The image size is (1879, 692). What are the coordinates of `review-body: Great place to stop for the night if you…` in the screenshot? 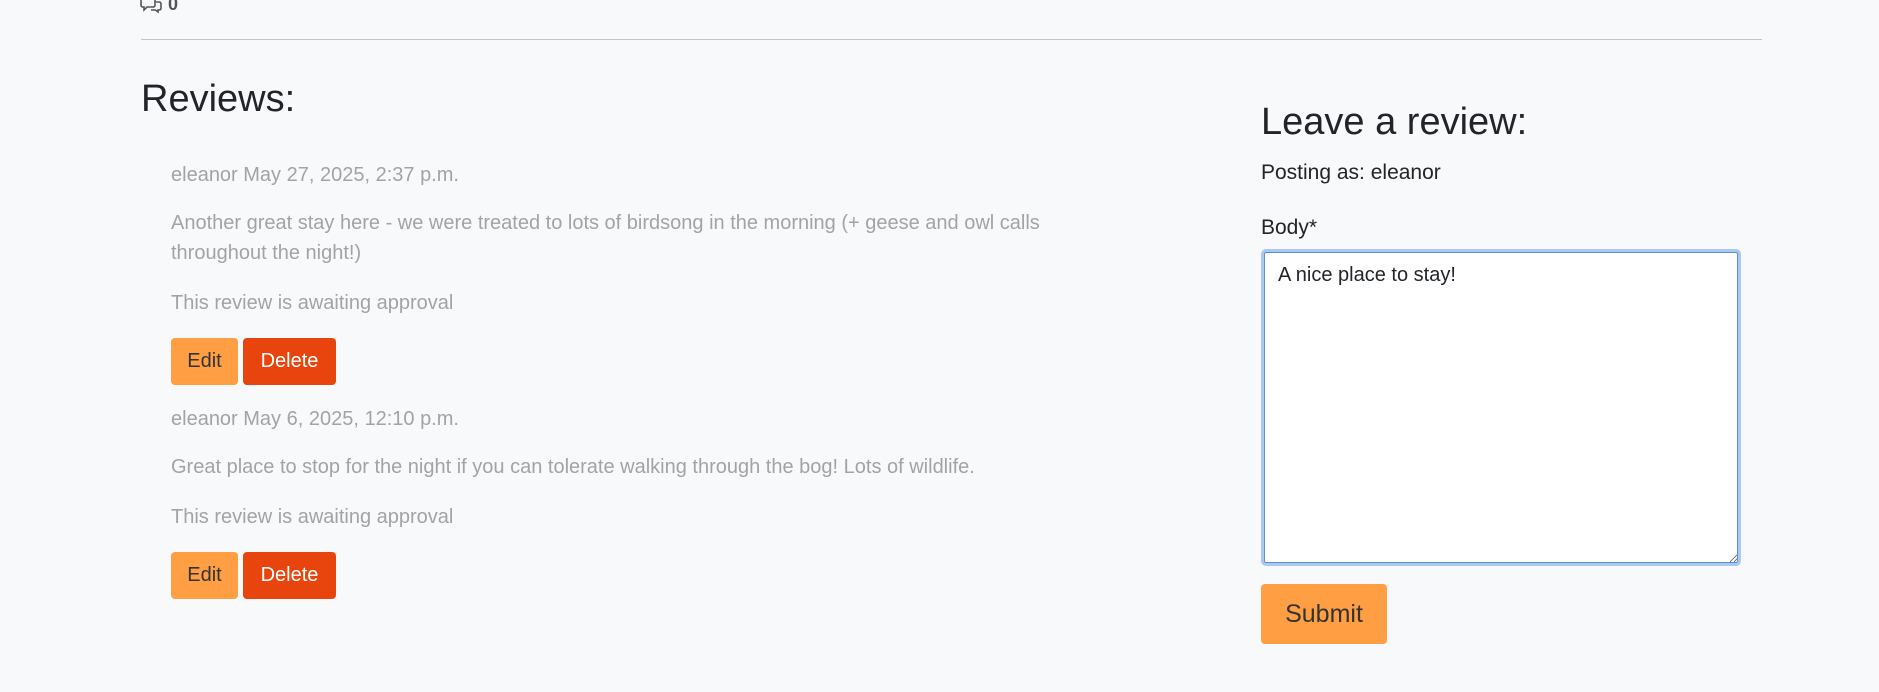 It's located at (573, 467).